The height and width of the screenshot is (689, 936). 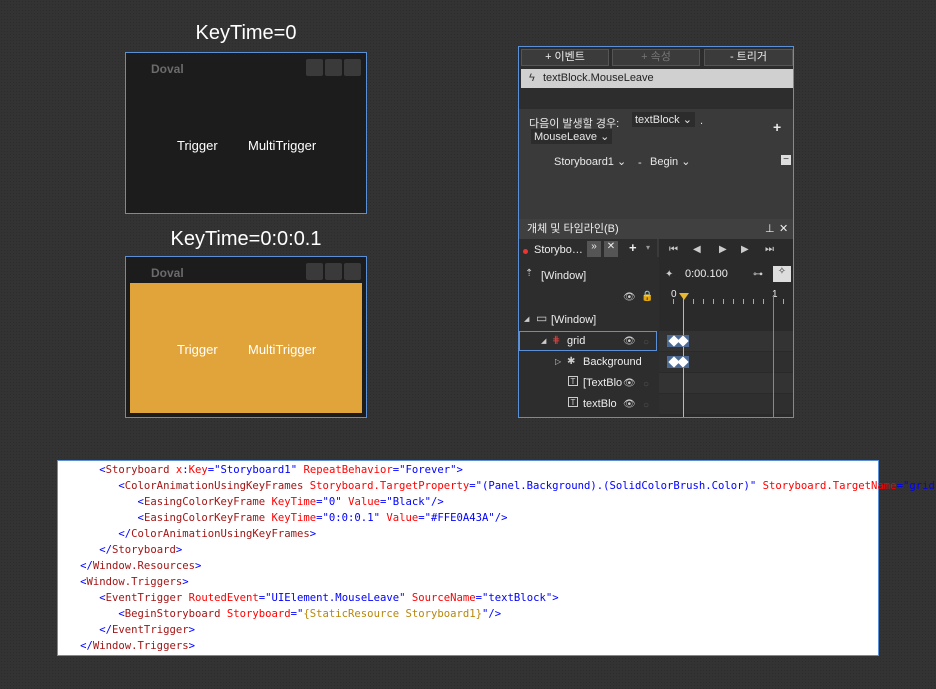 What do you see at coordinates (745, 249) in the screenshot?
I see `next-frame-icon: ▶` at bounding box center [745, 249].